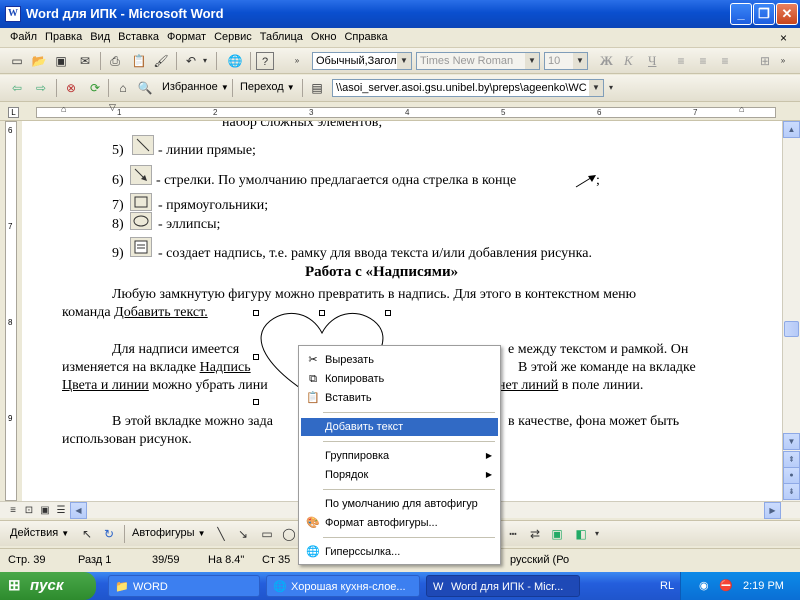 The height and width of the screenshot is (600, 800). Describe the element at coordinates (741, 109) in the screenshot. I see `right-indent-marker: ⌂` at that location.